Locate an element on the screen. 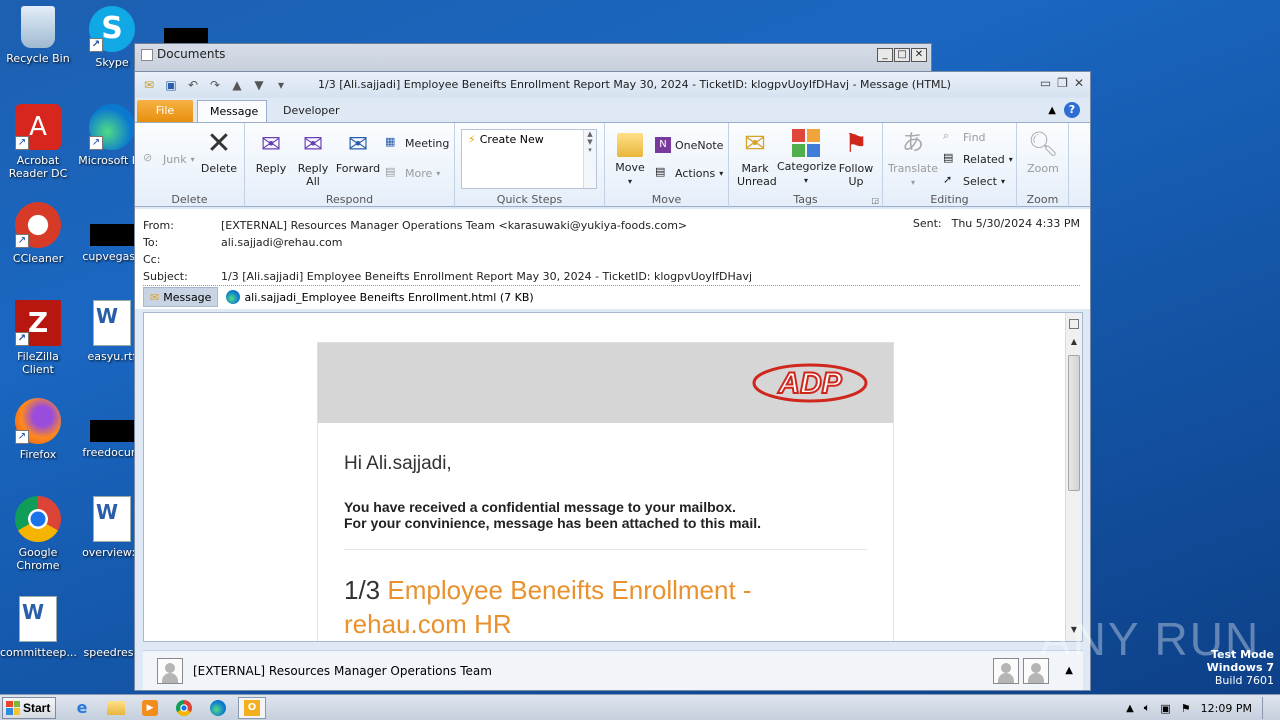  outlook-taskbar-icon: O is located at coordinates (252, 707).